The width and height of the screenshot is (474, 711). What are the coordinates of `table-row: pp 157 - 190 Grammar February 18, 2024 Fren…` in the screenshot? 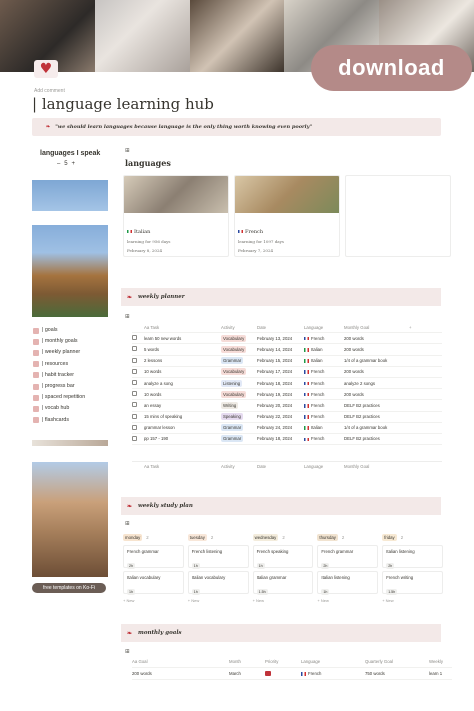 It's located at (287, 440).